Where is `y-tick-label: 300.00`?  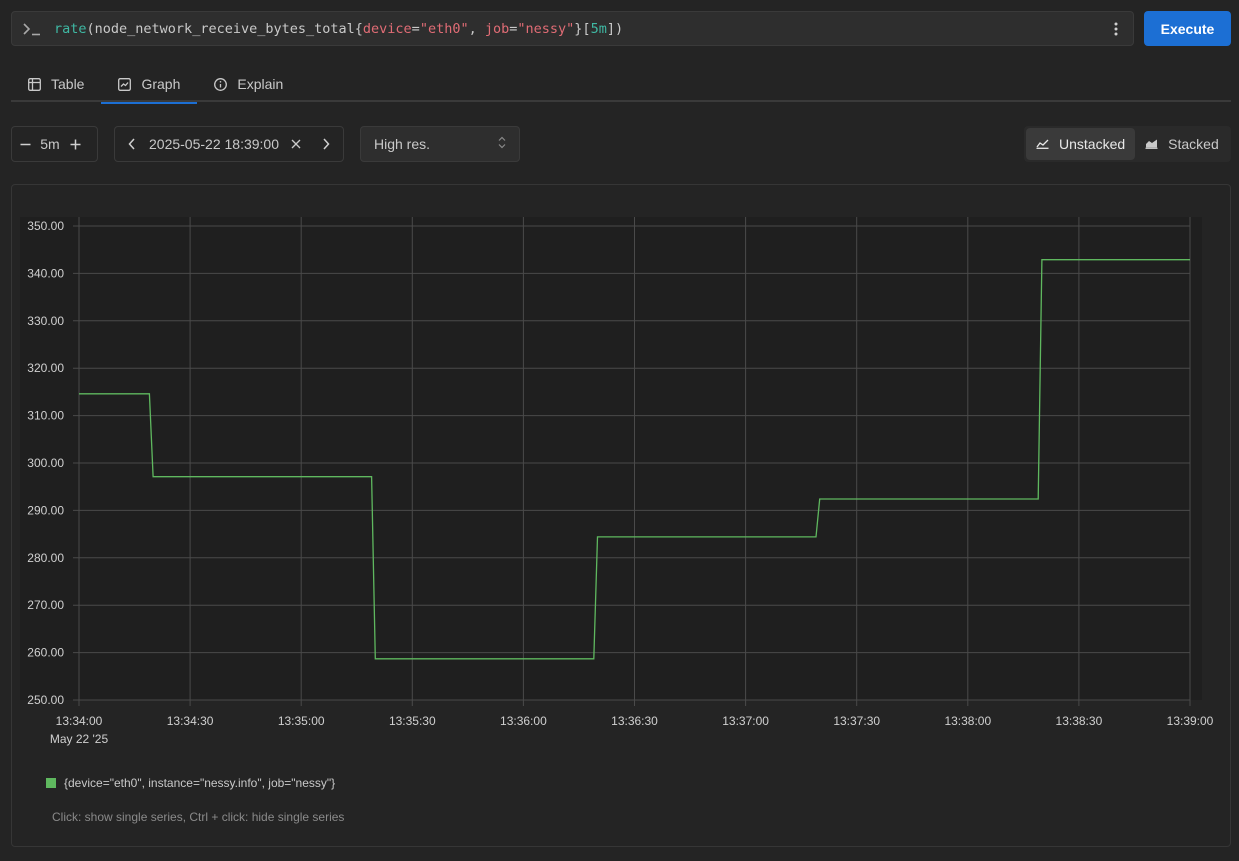
y-tick-label: 300.00 is located at coordinates (45, 463).